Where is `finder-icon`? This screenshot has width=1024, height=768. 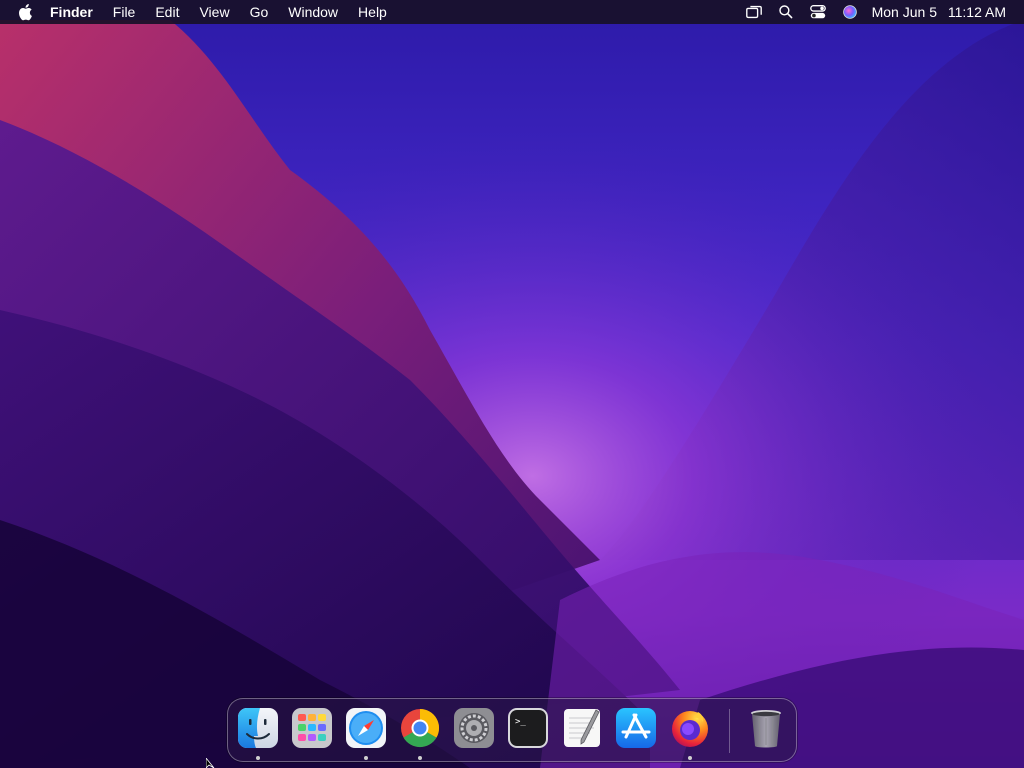
finder-icon is located at coordinates (258, 728).